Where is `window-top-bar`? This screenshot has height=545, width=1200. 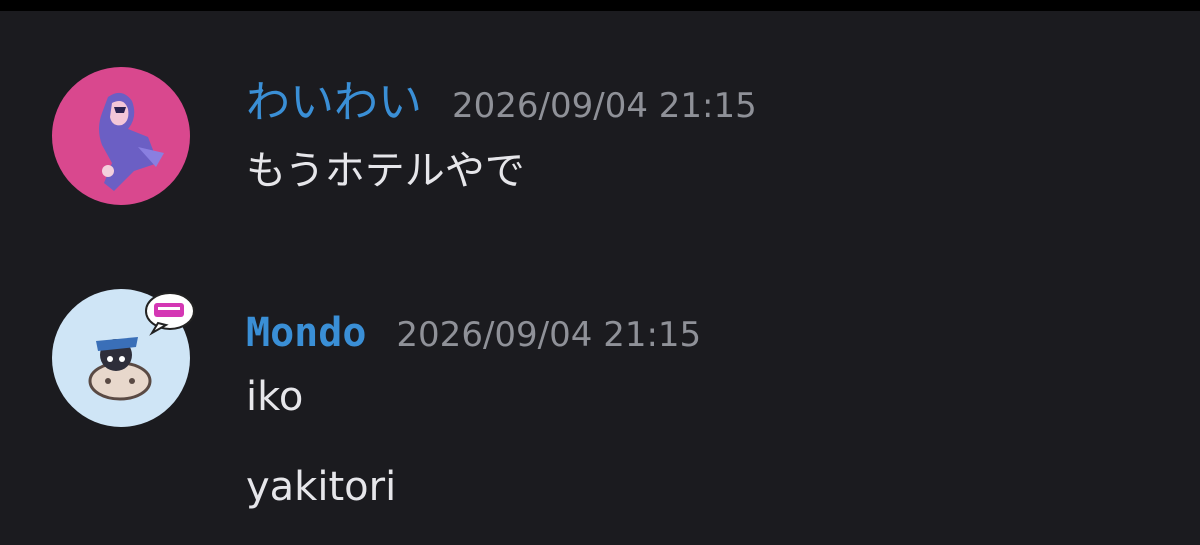
window-top-bar is located at coordinates (600, 5).